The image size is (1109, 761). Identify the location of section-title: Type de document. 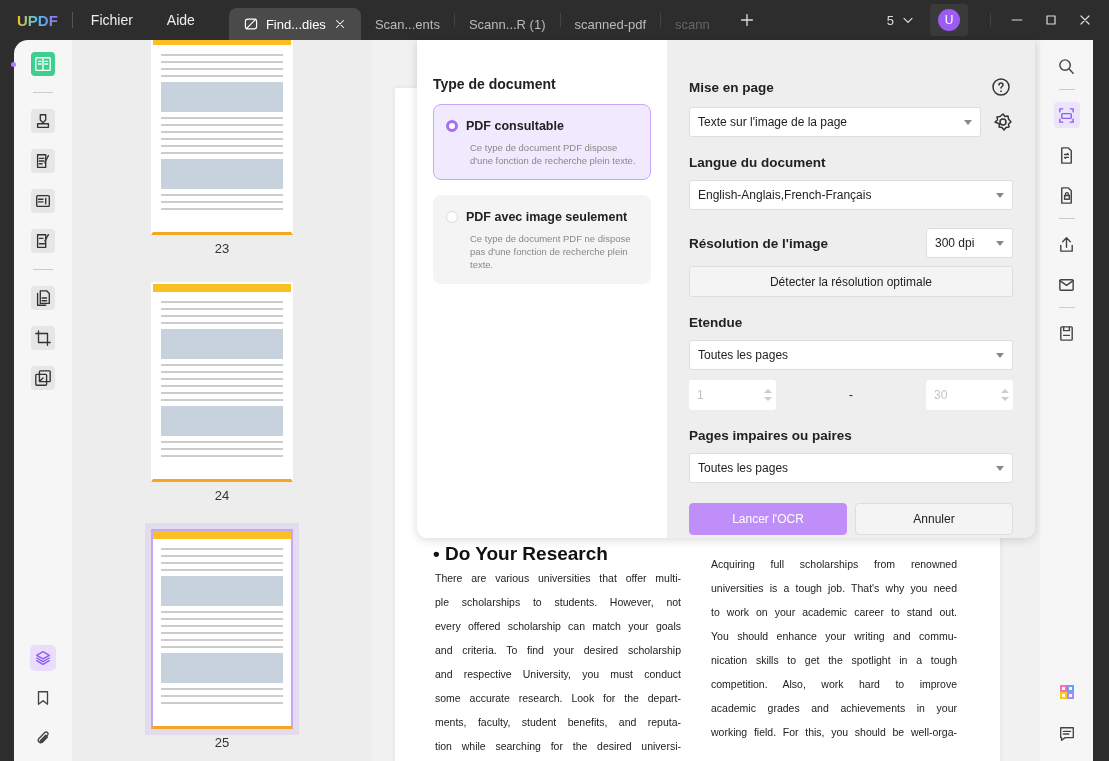
(495, 84).